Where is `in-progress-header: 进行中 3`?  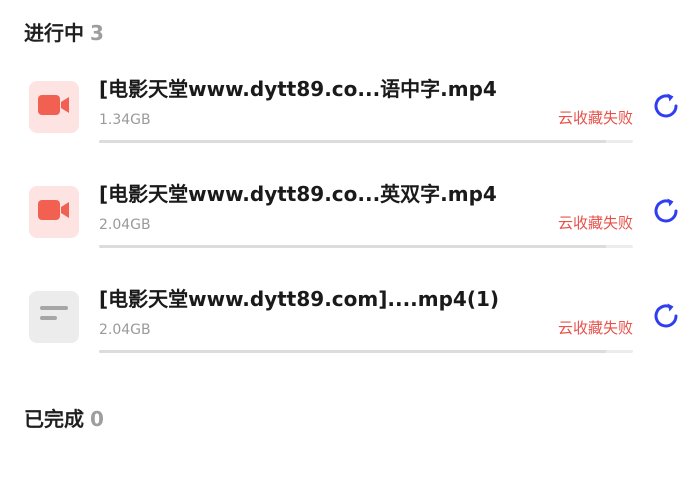 in-progress-header: 进行中 3 is located at coordinates (64, 33).